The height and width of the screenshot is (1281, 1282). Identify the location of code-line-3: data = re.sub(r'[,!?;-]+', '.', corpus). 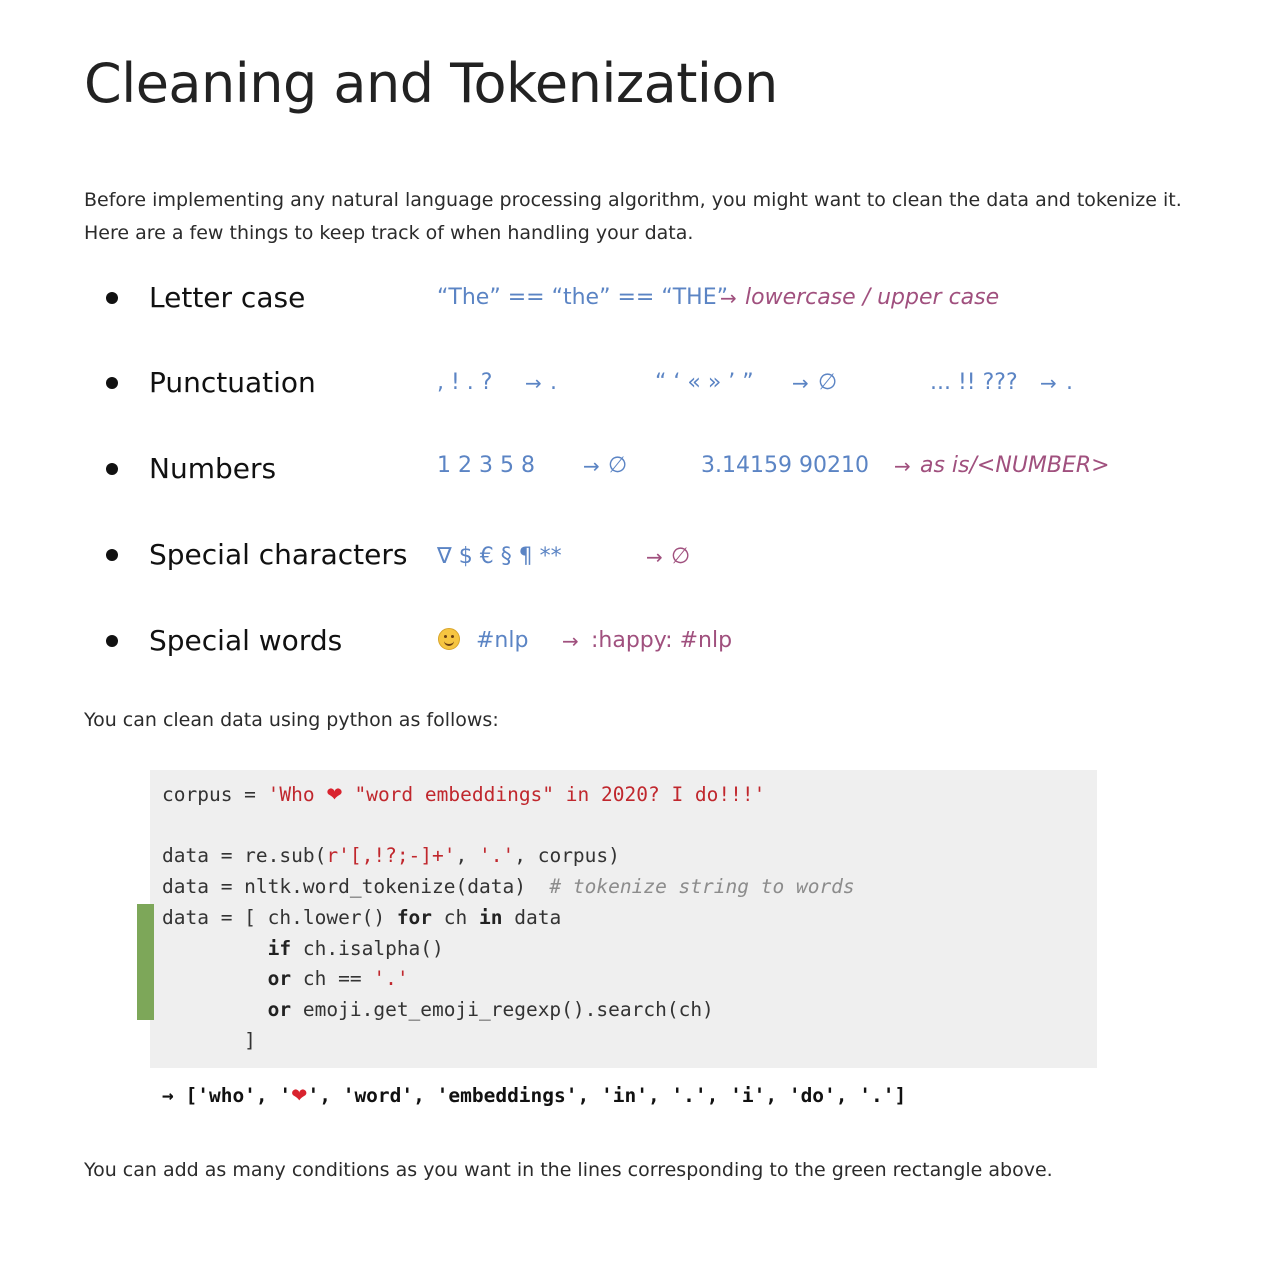
(391, 856).